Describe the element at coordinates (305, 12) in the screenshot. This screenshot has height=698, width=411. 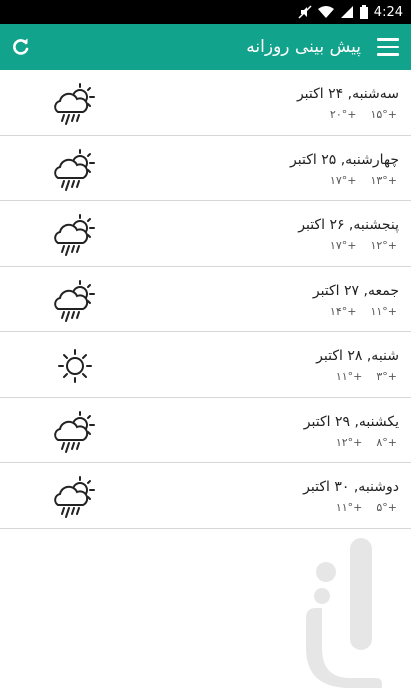
I see `mute-icon` at that location.